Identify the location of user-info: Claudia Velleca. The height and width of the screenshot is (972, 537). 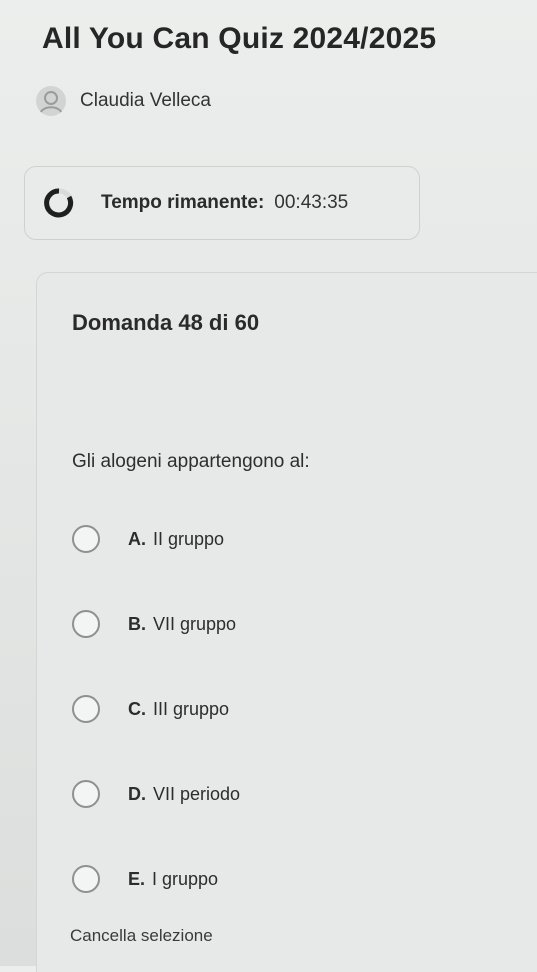
(123, 101).